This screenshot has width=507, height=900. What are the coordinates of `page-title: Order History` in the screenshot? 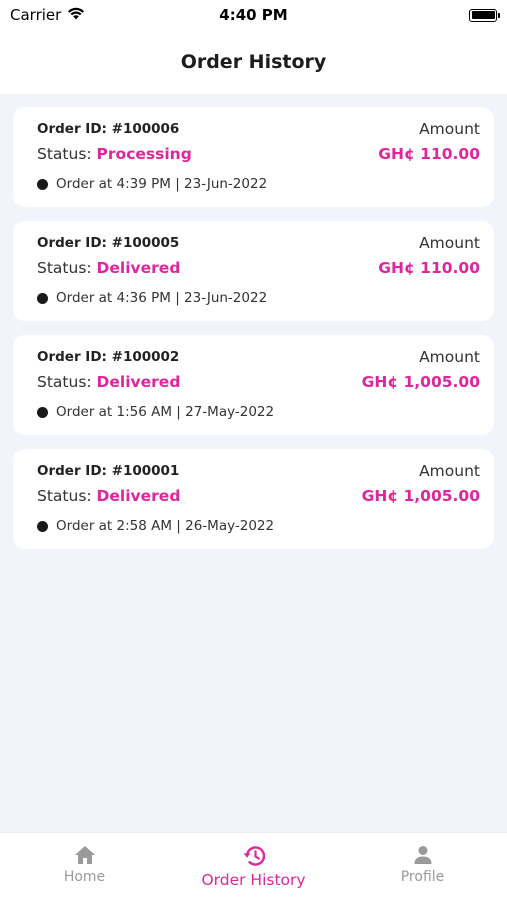 It's located at (253, 62).